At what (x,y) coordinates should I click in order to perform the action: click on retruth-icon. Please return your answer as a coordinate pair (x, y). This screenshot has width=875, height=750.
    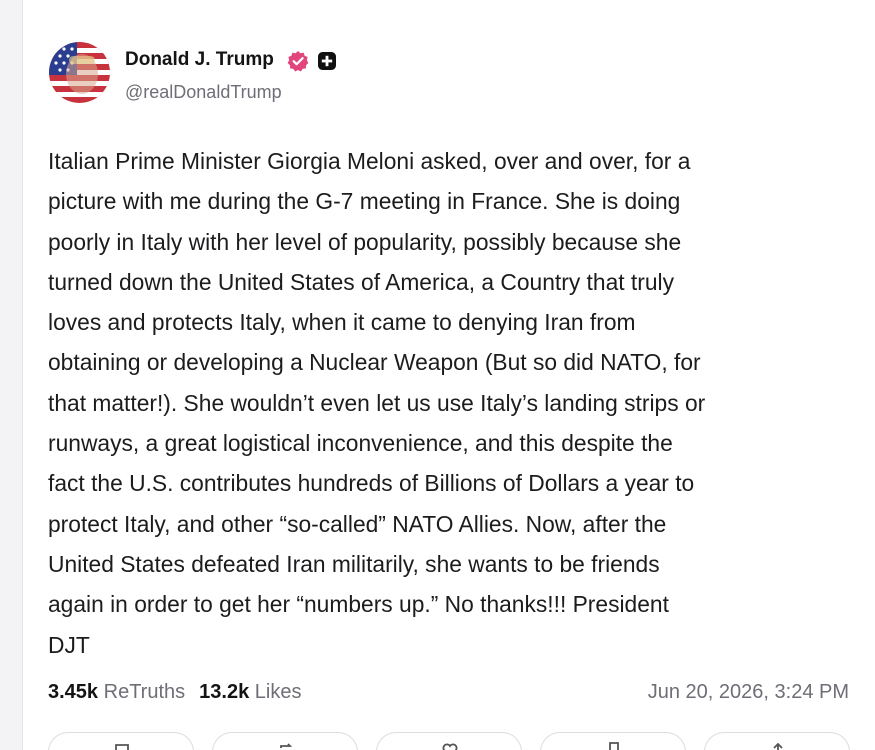
    Looking at the image, I should click on (286, 745).